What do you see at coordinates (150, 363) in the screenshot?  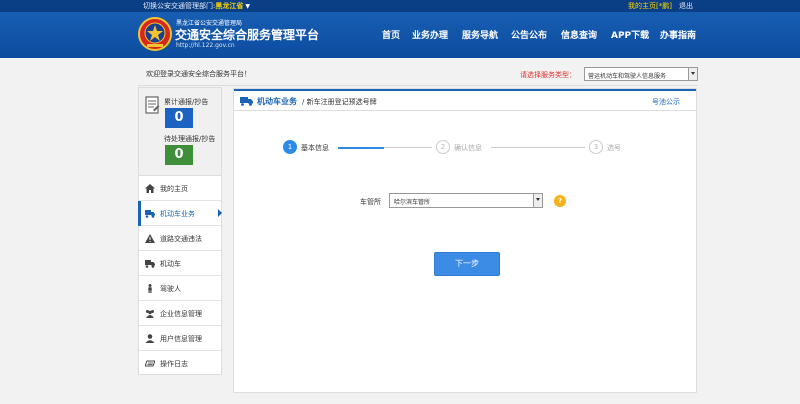 I see `log-icon` at bounding box center [150, 363].